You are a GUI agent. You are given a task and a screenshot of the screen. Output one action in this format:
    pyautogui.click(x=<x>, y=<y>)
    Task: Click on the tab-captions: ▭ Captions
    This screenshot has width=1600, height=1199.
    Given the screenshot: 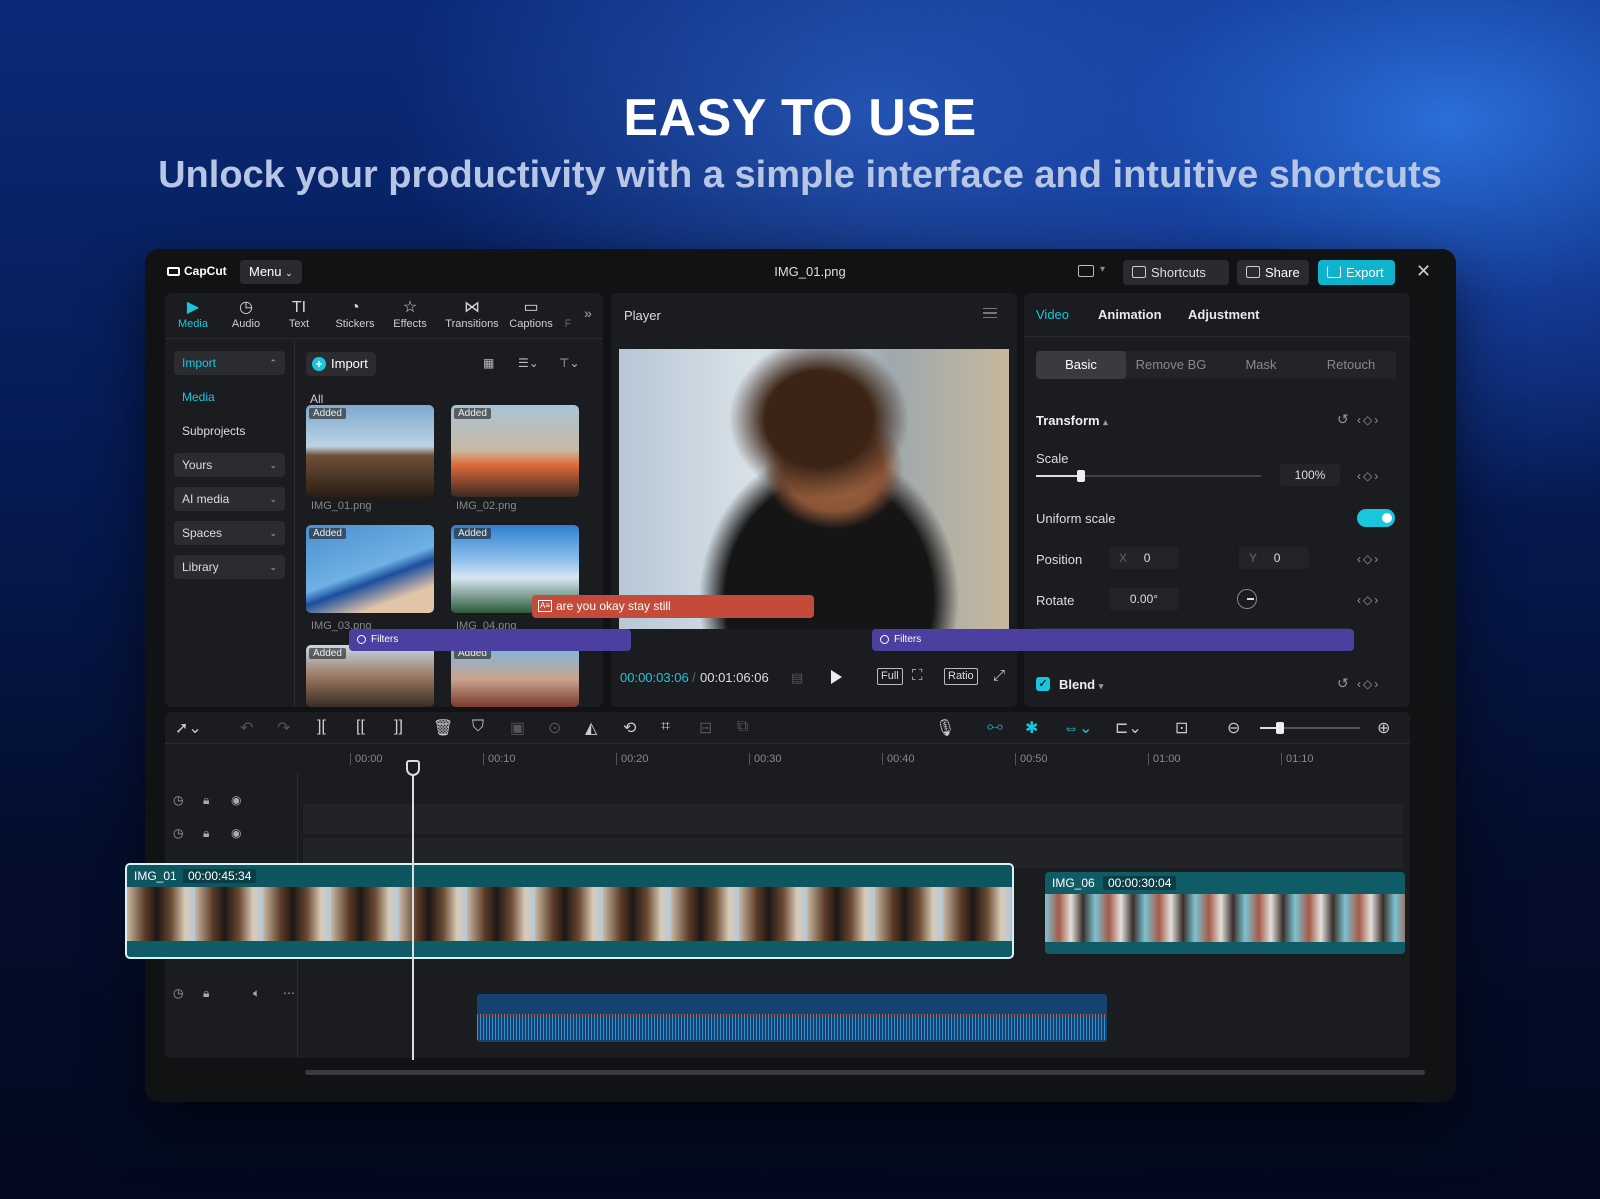 What is the action you would take?
    pyautogui.click(x=531, y=314)
    